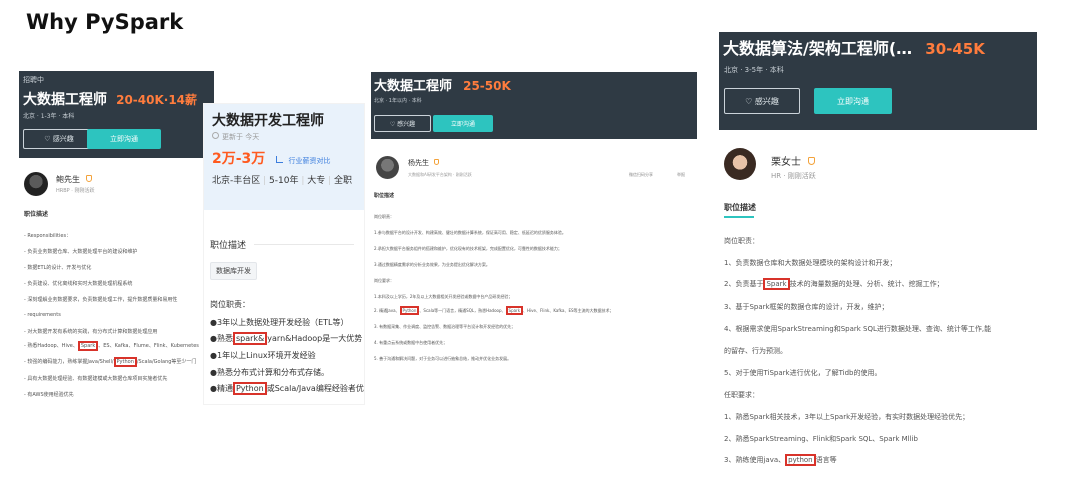  I want to click on desc-line: 的留存、行为预测。, so click(755, 351).